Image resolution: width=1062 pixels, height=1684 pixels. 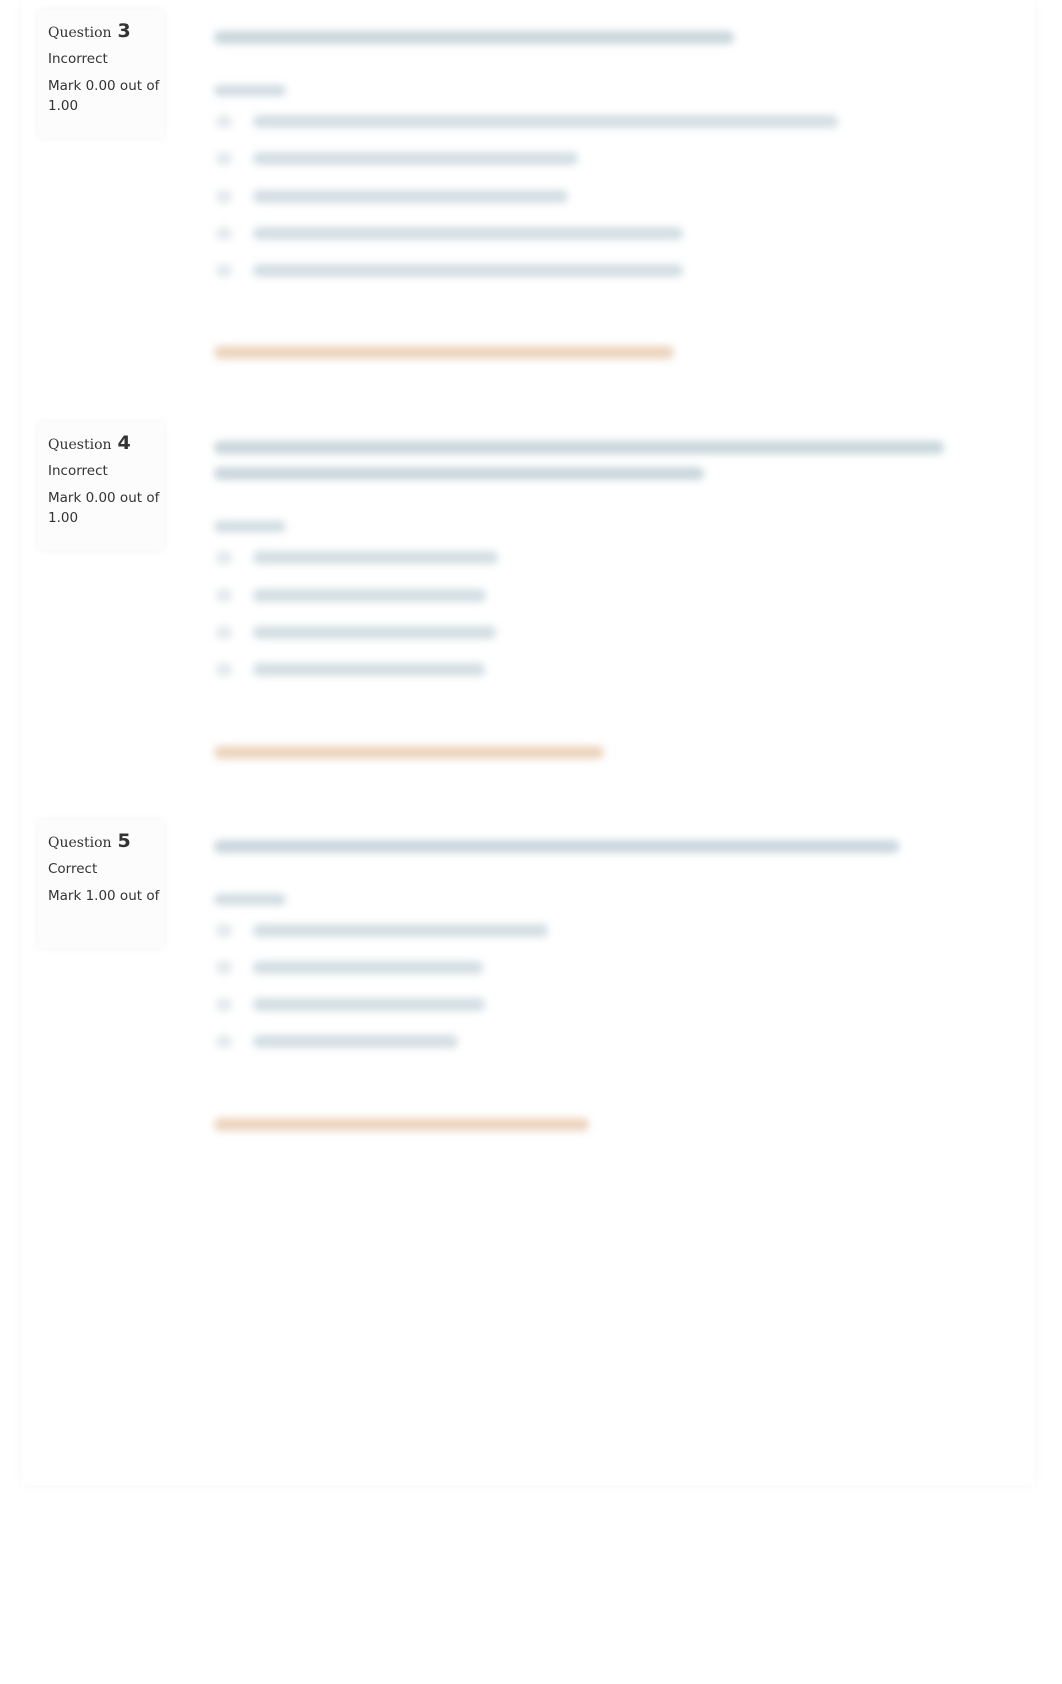 I want to click on question-number: Question 3, so click(x=89, y=31).